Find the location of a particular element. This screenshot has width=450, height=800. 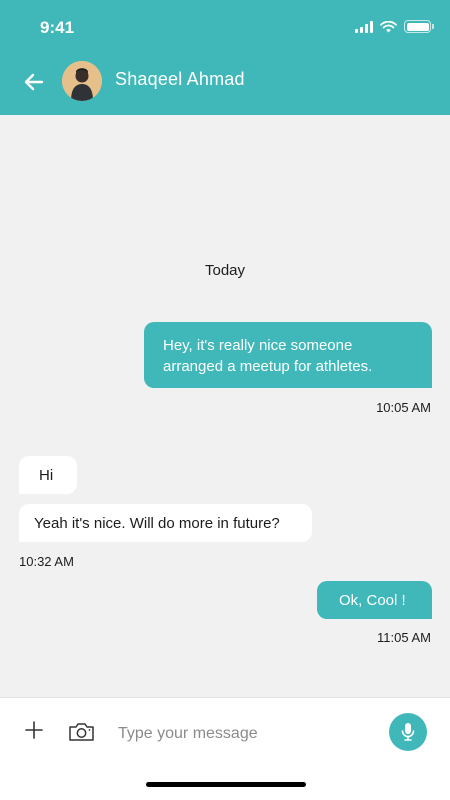

home-indicator is located at coordinates (226, 784).